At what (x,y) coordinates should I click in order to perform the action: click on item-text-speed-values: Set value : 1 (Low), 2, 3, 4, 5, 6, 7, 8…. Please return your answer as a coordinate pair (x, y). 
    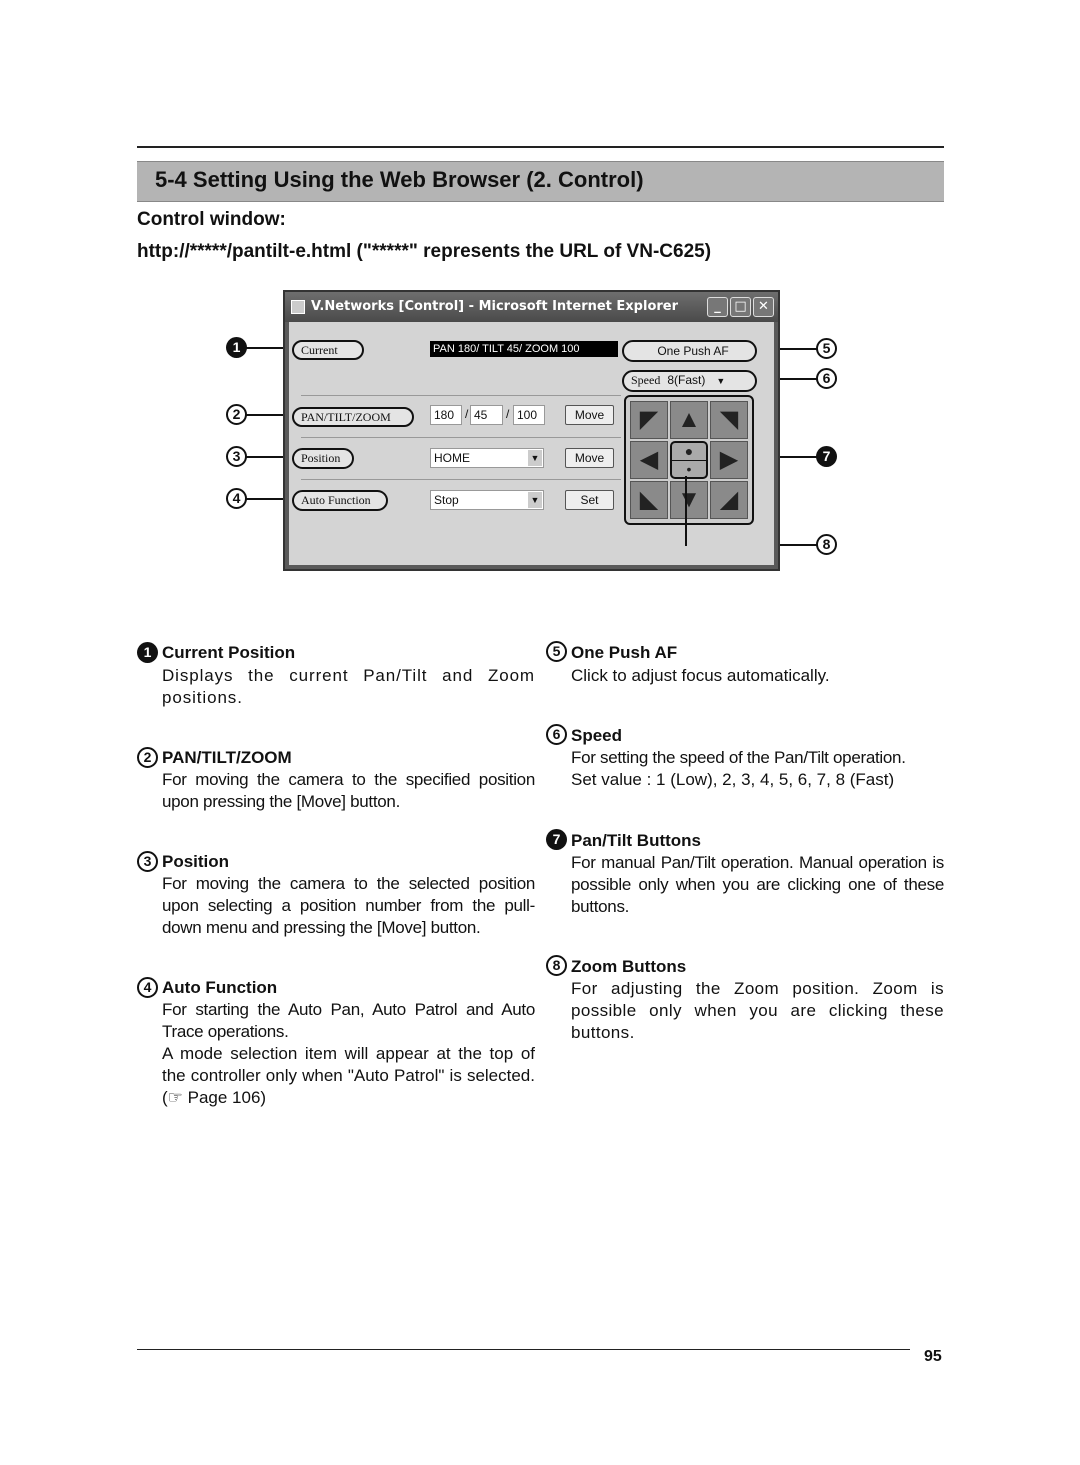
    Looking at the image, I should click on (733, 779).